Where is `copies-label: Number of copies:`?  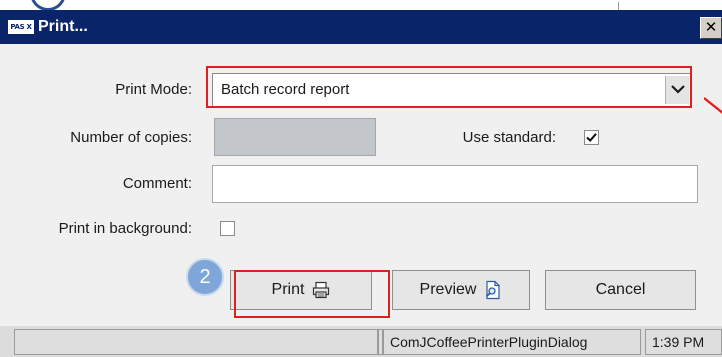
copies-label: Number of copies: is located at coordinates (131, 137).